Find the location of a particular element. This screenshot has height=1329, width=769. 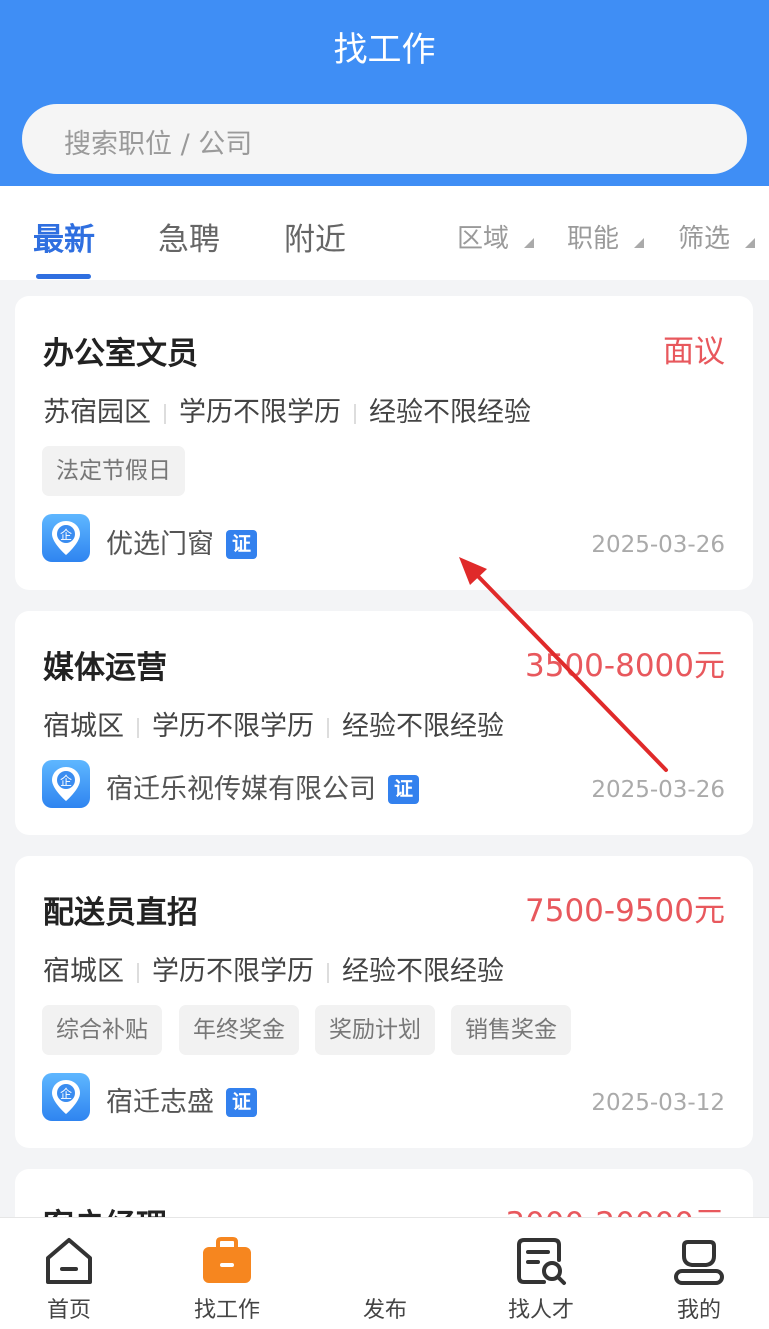

company-name: 宿迁志盛证 is located at coordinates (181, 1099).